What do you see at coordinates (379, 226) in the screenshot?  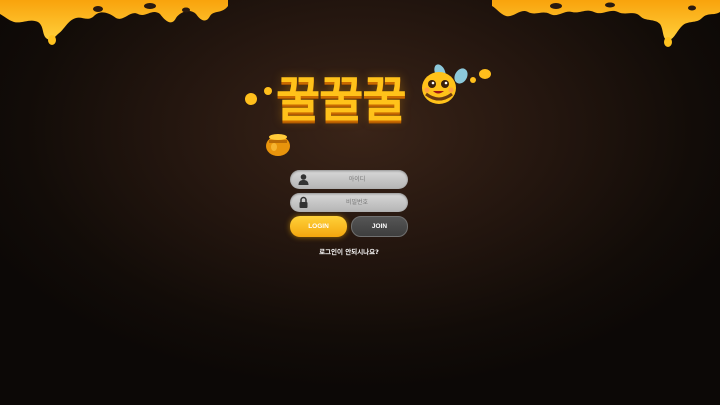 I see `join-button: JOIN` at bounding box center [379, 226].